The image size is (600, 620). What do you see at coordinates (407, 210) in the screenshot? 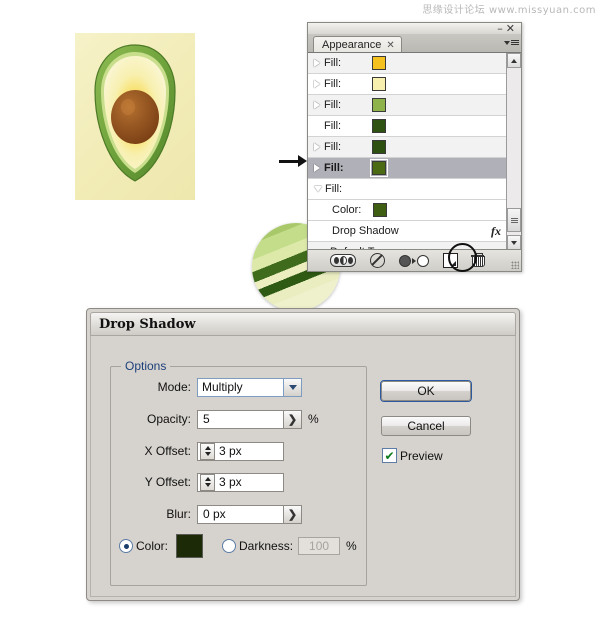
I see `appearance-subrow-color: Color:` at bounding box center [407, 210].